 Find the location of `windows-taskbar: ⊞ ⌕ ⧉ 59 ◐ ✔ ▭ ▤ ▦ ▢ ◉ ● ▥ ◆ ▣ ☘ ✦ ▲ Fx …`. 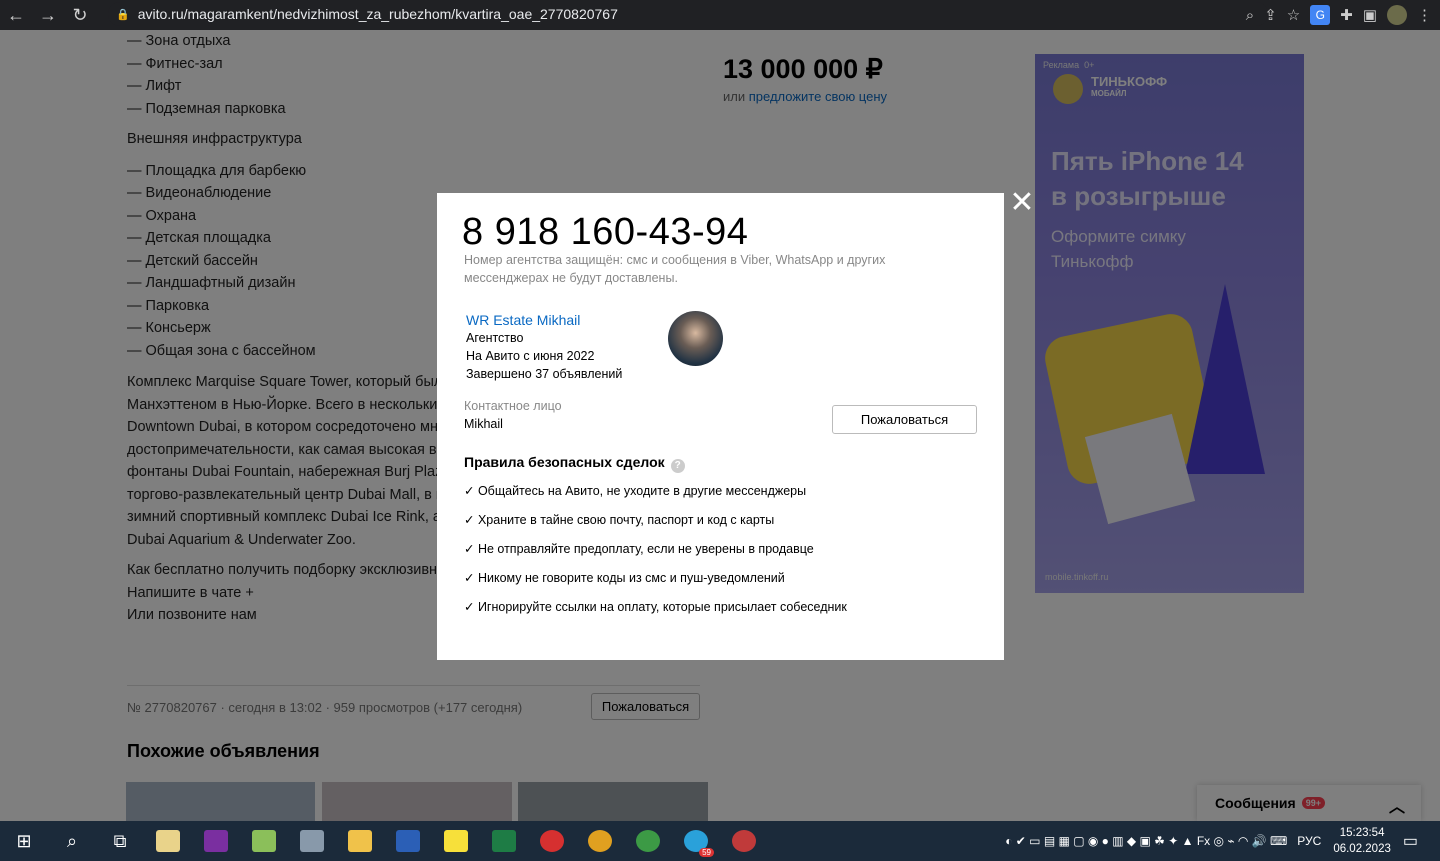

windows-taskbar: ⊞ ⌕ ⧉ 59 ◐ ✔ ▭ ▤ ▦ ▢ ◉ ● ▥ ◆ ▣ ☘ ✦ ▲ Fx … is located at coordinates (720, 841).